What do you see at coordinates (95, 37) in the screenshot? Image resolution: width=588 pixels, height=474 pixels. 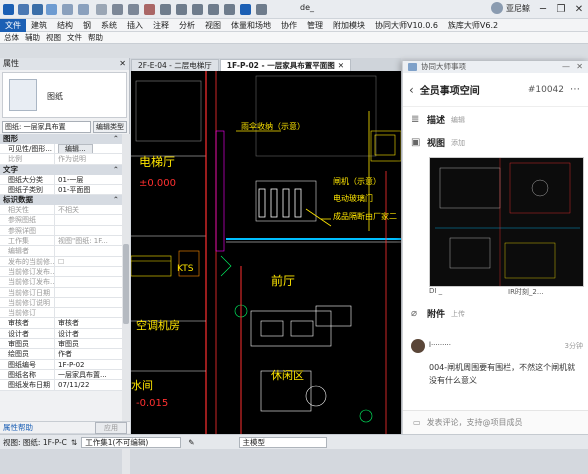 I see `menu-help: 帮助` at bounding box center [95, 37].